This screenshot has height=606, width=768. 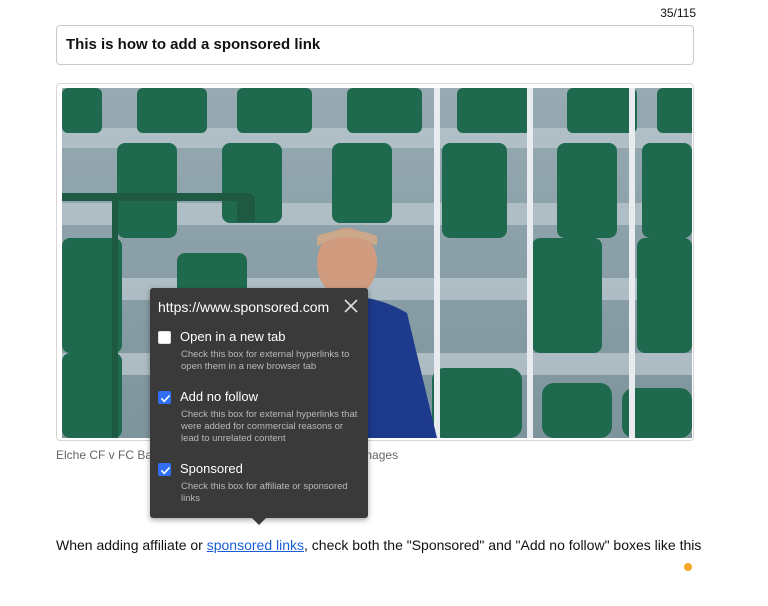 What do you see at coordinates (219, 396) in the screenshot?
I see `option-label: Add no follow` at bounding box center [219, 396].